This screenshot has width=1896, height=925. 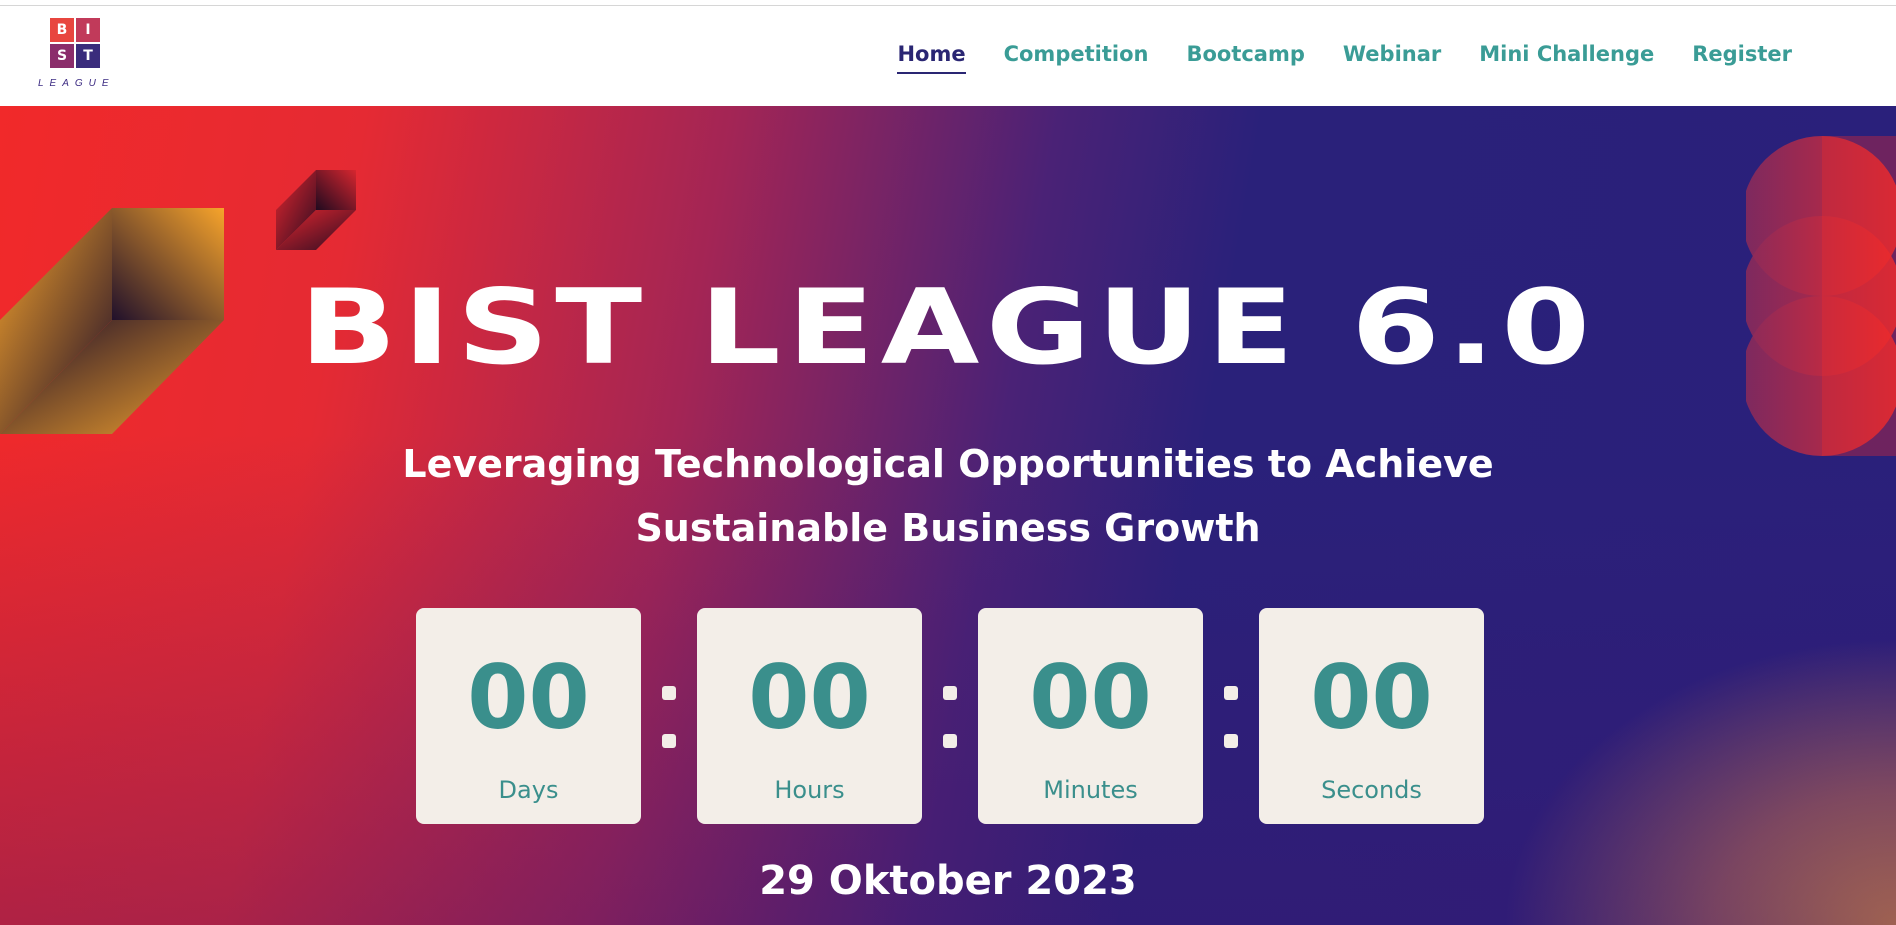 What do you see at coordinates (1742, 54) in the screenshot?
I see `nav-register: Register` at bounding box center [1742, 54].